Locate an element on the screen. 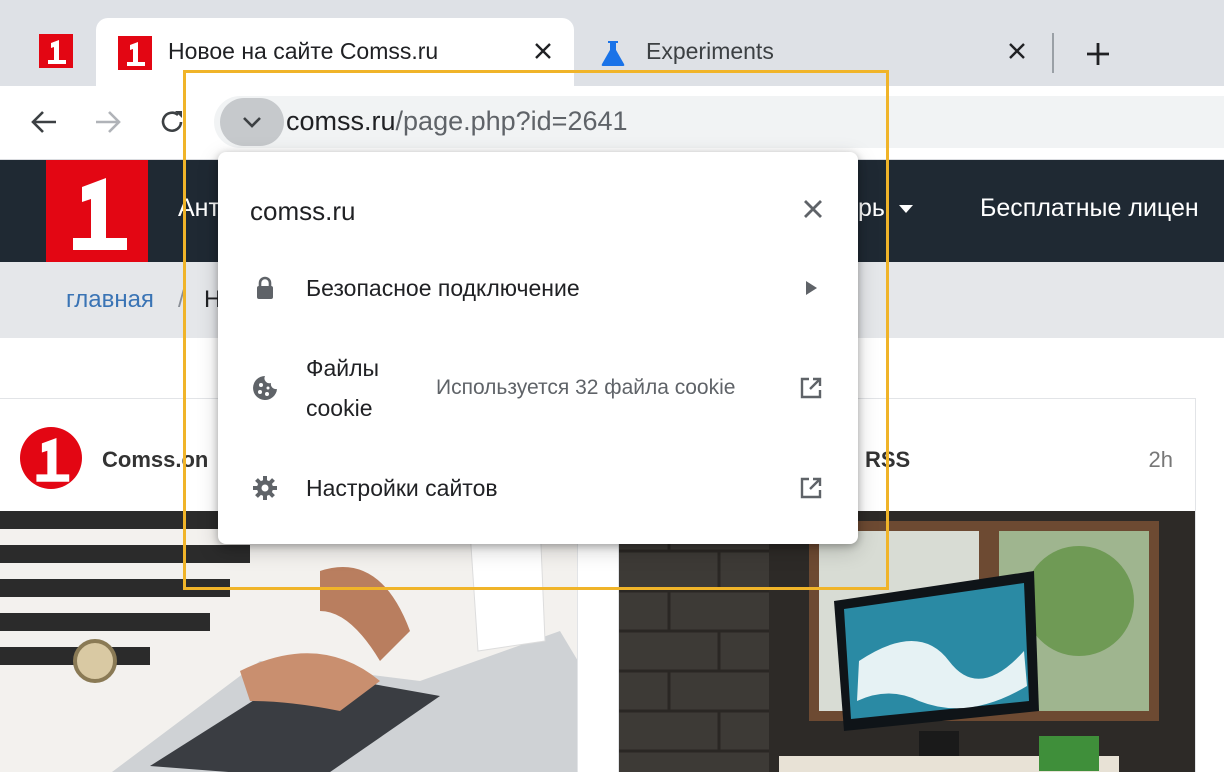 This screenshot has width=1224, height=772. tab-active: Новое на сайте Comss.ru is located at coordinates (335, 53).